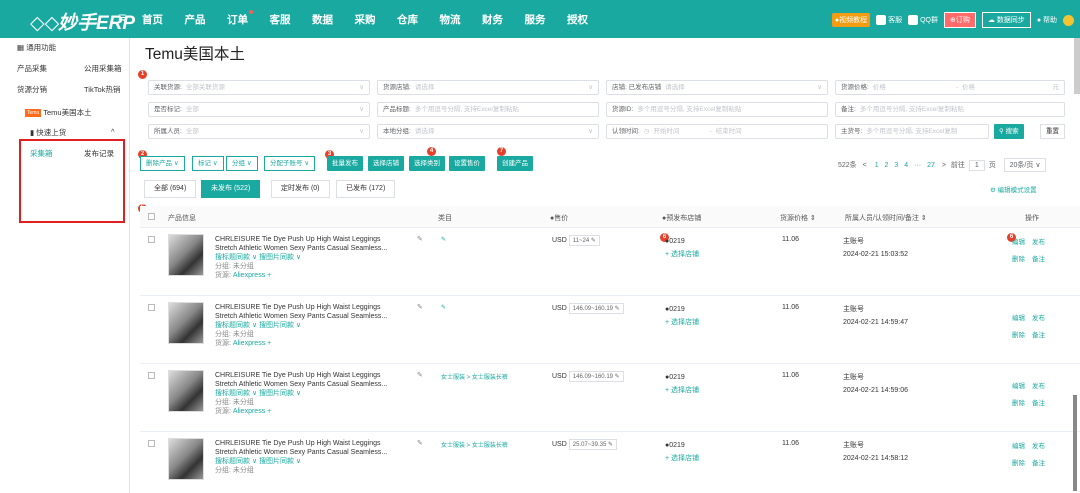 The image size is (1080, 493). Describe the element at coordinates (48, 132) in the screenshot. I see `sidebar-item-quick: ▮ 快速上货` at that location.